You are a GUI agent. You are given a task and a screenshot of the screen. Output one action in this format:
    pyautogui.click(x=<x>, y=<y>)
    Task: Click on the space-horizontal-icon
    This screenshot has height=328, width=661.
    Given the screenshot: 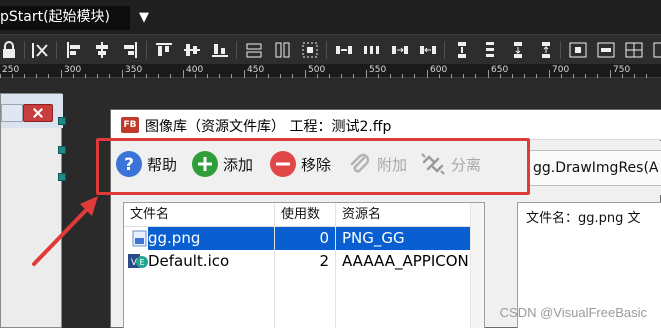 What is the action you would take?
    pyautogui.click(x=344, y=50)
    